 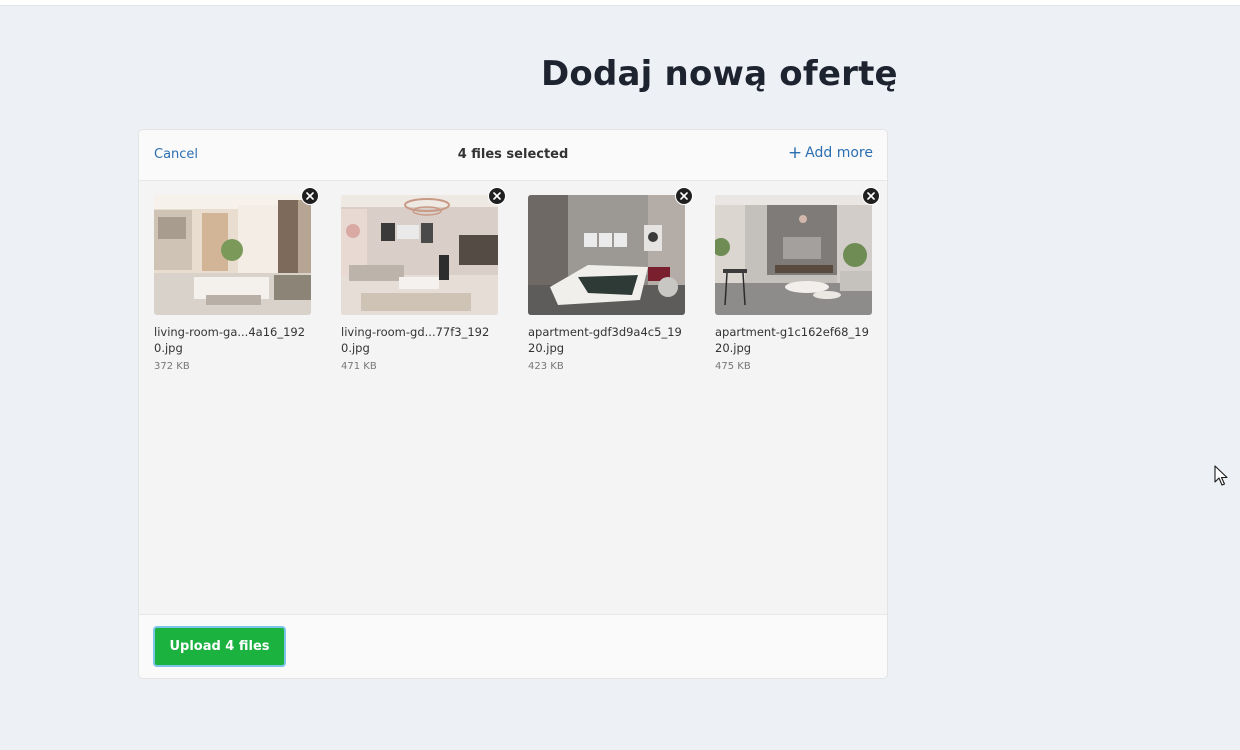 I want to click on file-name: living-room-ga...4a16_1920.jpg, so click(x=230, y=340).